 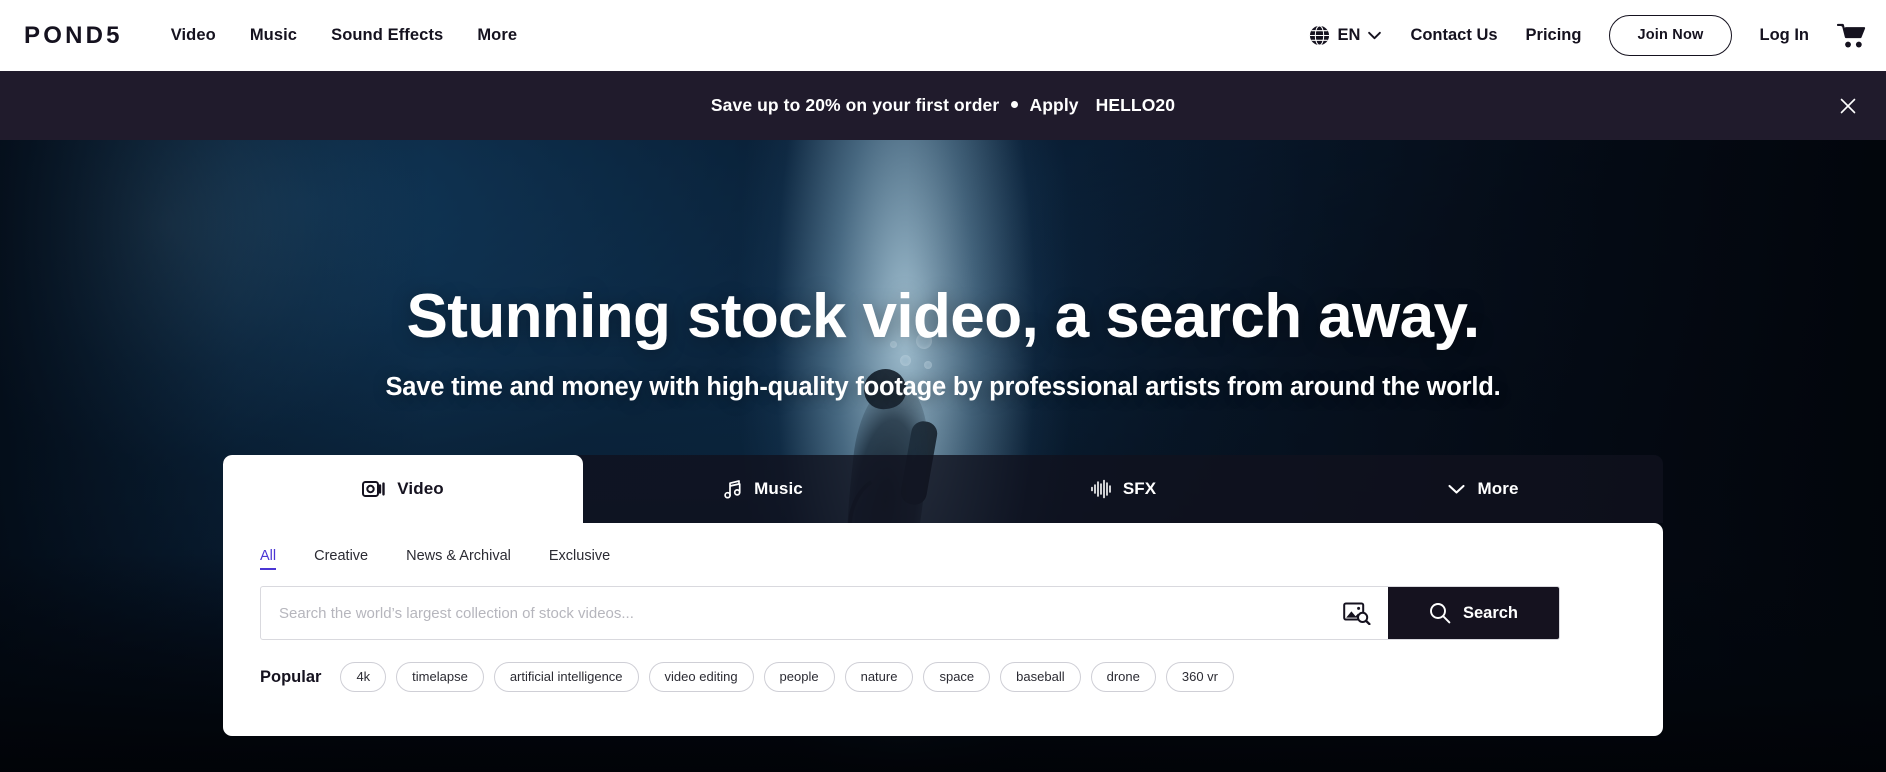 I want to click on language-label: EN, so click(x=1349, y=35).